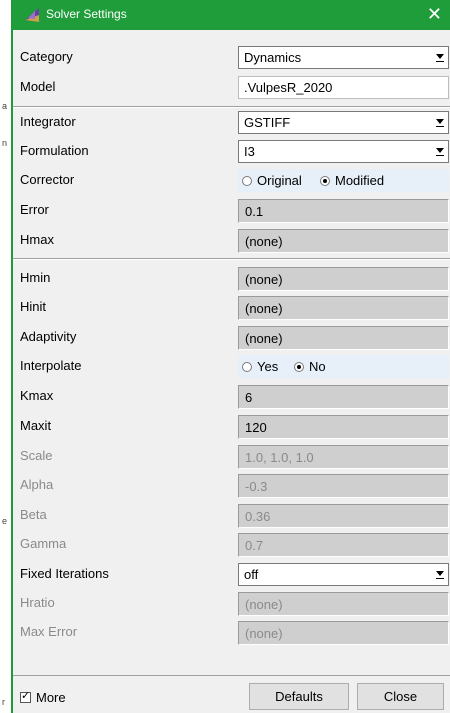 The image size is (450, 713). I want to click on scale-value: 1.0, 1.0, 1.0, so click(279, 457).